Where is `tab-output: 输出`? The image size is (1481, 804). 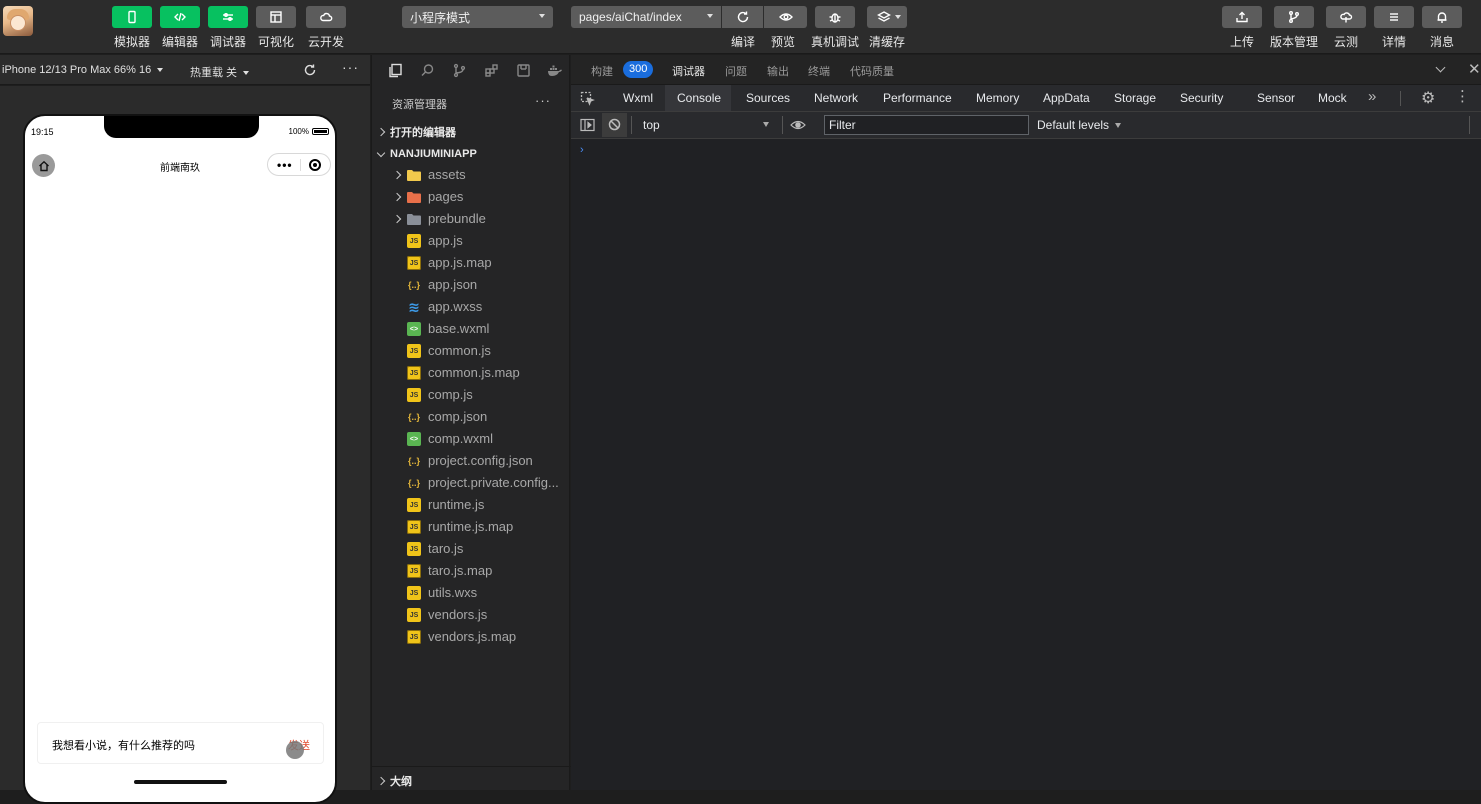
tab-output: 输出 is located at coordinates (778, 71).